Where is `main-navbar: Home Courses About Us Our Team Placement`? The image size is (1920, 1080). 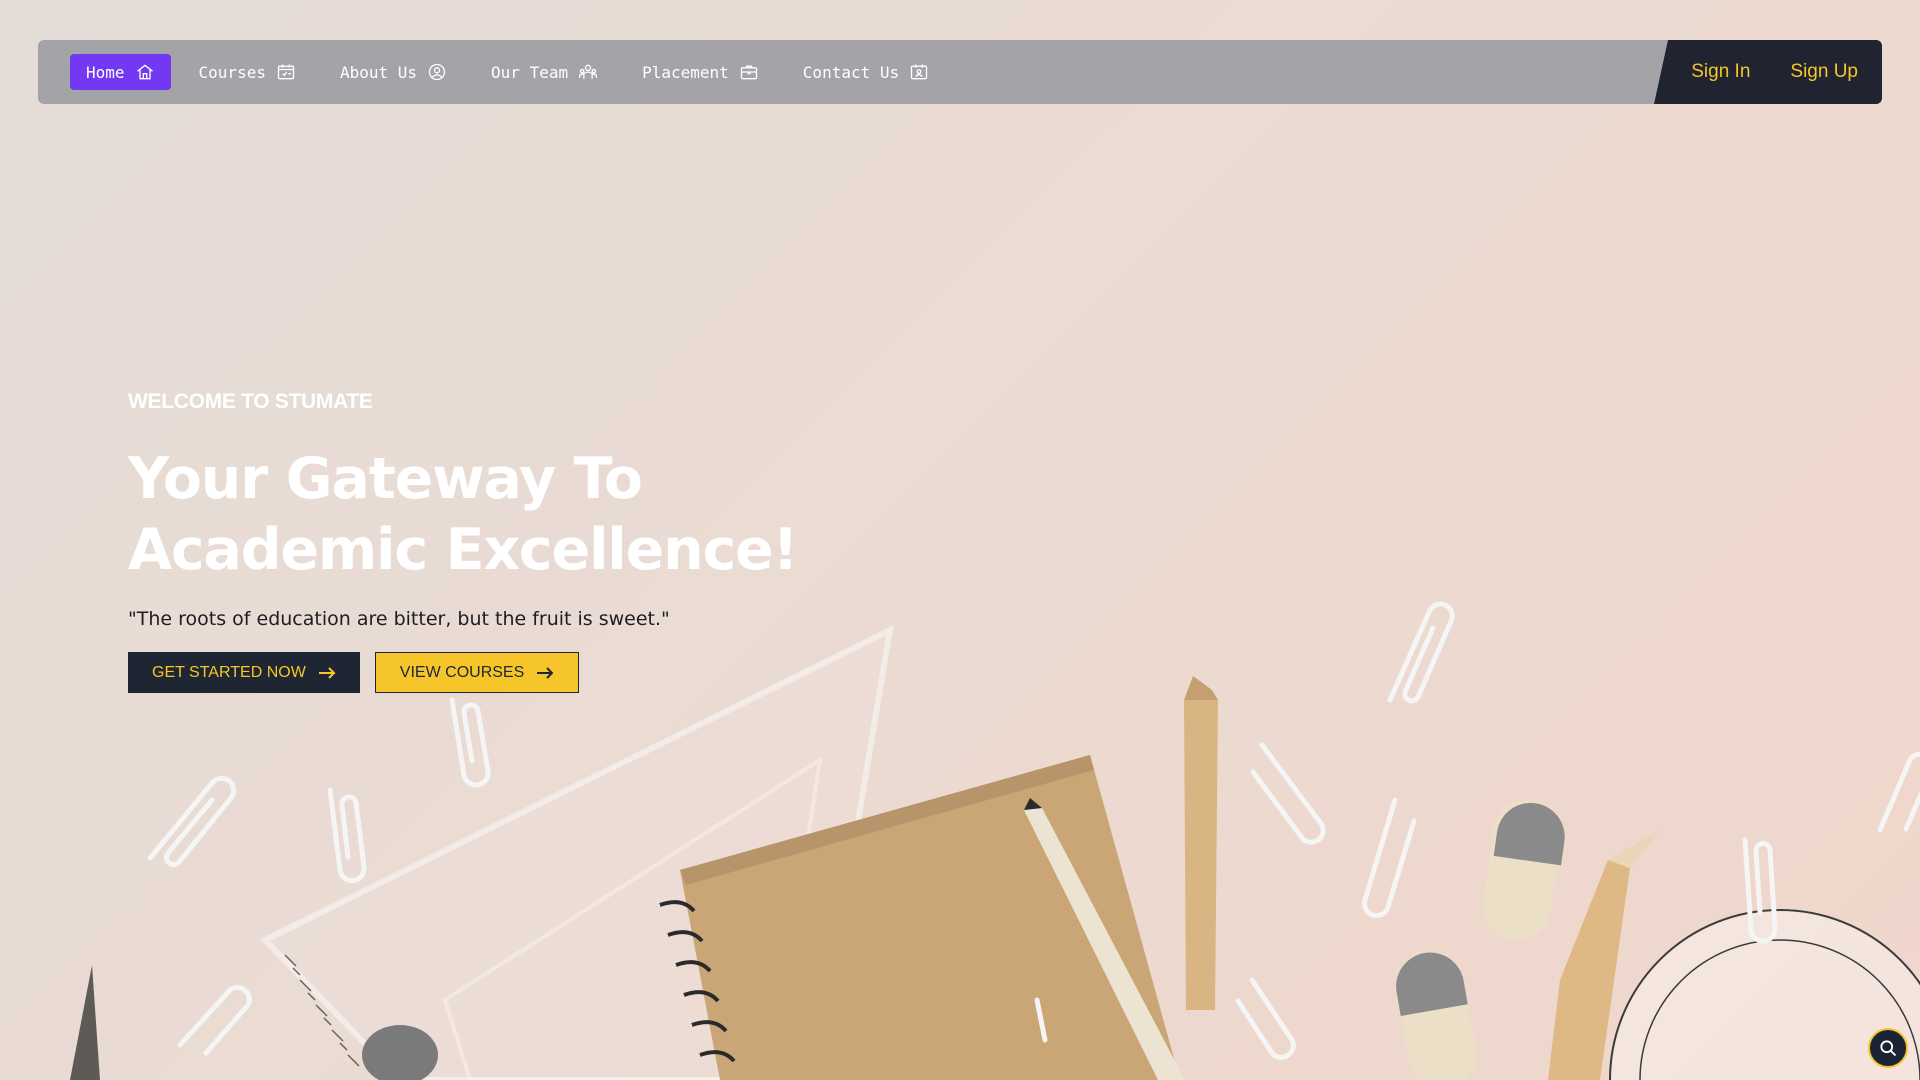
main-navbar: Home Courses About Us Our Team Placement is located at coordinates (960, 72).